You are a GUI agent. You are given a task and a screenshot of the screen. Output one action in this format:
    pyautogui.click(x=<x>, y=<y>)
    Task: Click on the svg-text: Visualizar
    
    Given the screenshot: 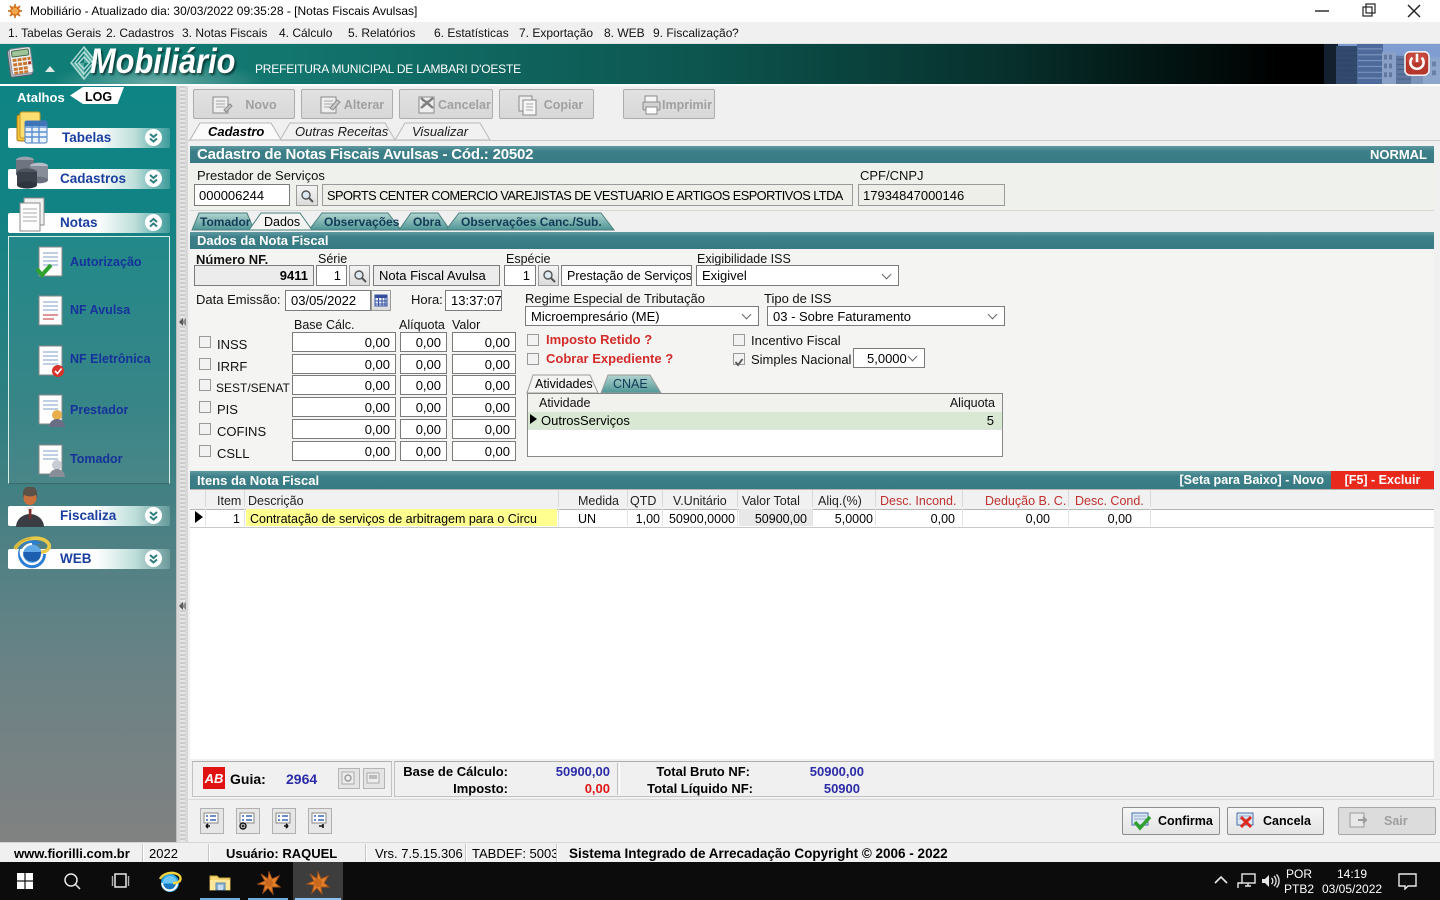 What is the action you would take?
    pyautogui.click(x=440, y=131)
    